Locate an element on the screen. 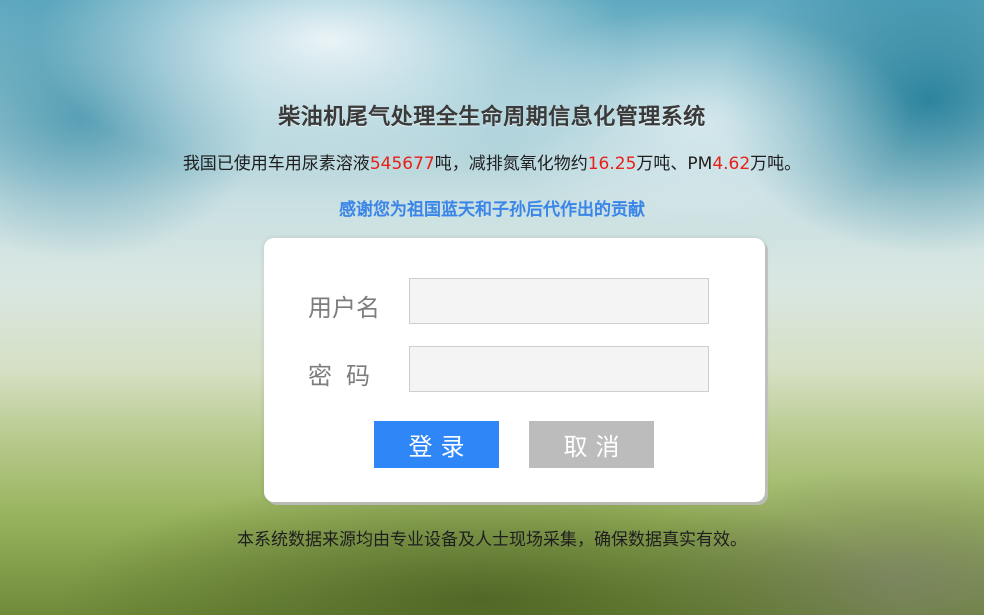 This screenshot has height=615, width=984. cancel-button: 取消 is located at coordinates (591, 444).